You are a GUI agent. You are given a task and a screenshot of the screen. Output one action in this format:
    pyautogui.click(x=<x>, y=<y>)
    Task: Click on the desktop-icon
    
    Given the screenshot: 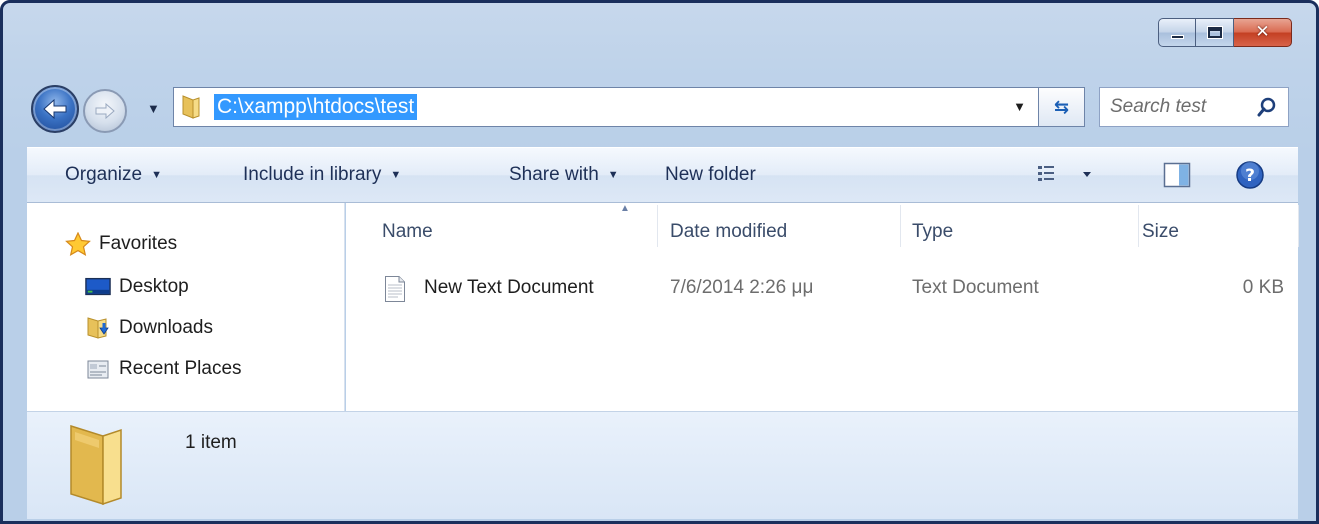 What is the action you would take?
    pyautogui.click(x=98, y=287)
    